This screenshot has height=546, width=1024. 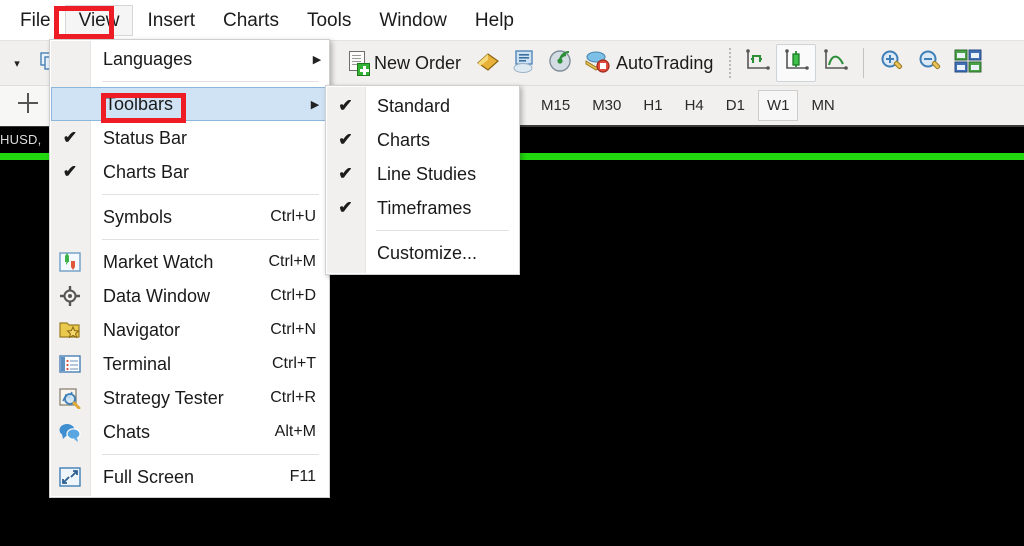 What do you see at coordinates (145, 137) in the screenshot?
I see `menu-item-label: Status Bar` at bounding box center [145, 137].